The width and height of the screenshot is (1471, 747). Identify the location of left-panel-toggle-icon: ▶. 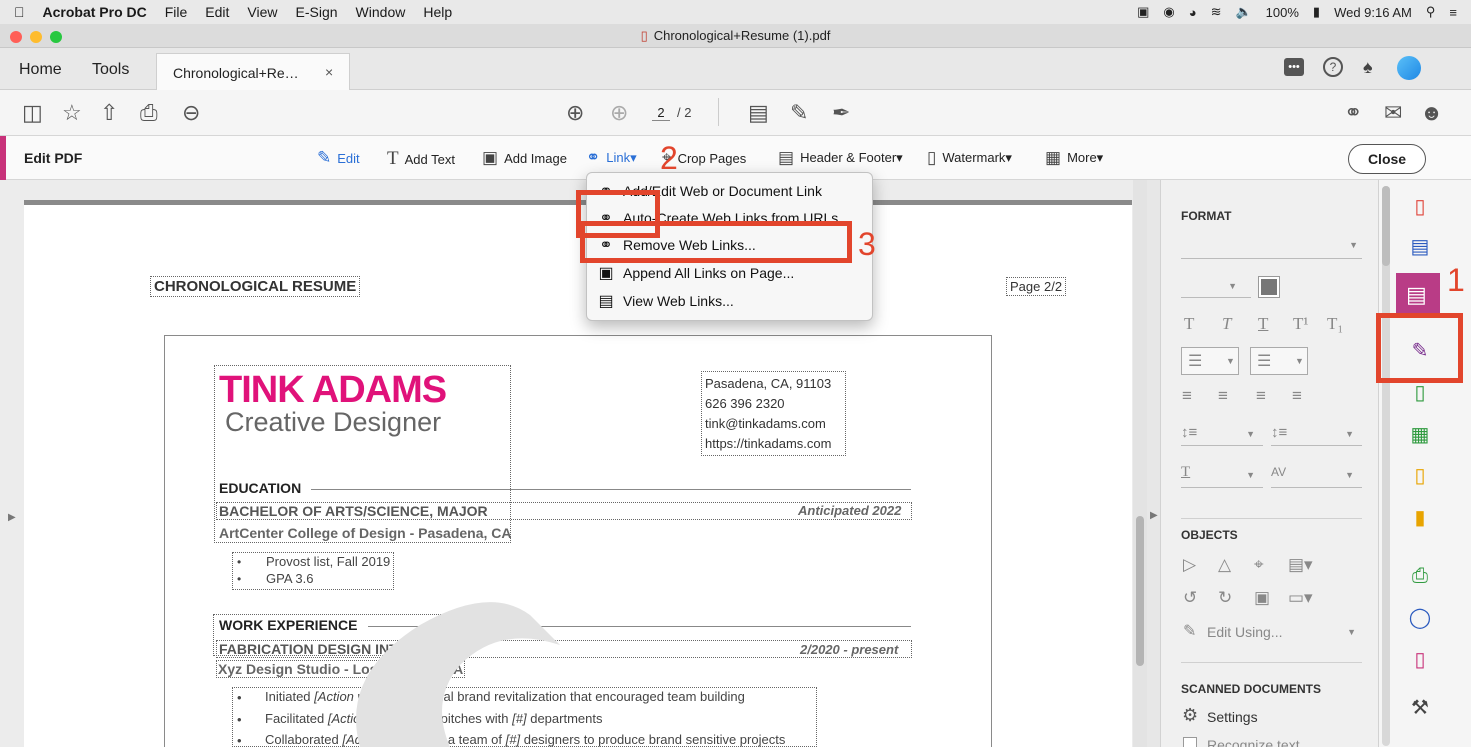
(12, 517).